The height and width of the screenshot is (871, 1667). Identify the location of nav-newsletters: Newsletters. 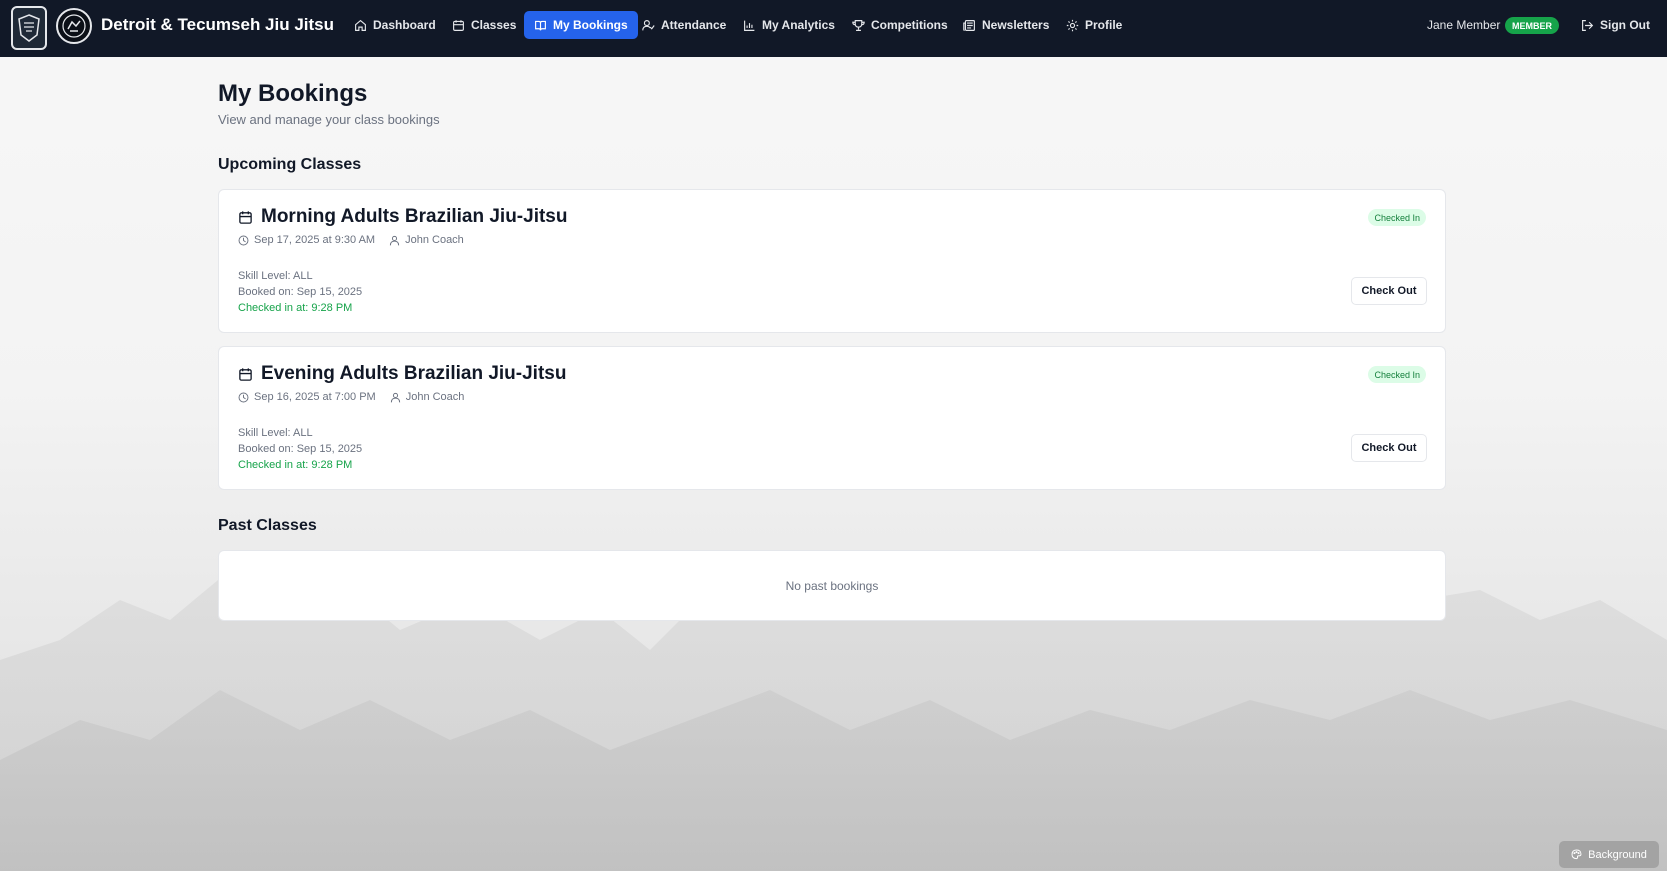
(1006, 25).